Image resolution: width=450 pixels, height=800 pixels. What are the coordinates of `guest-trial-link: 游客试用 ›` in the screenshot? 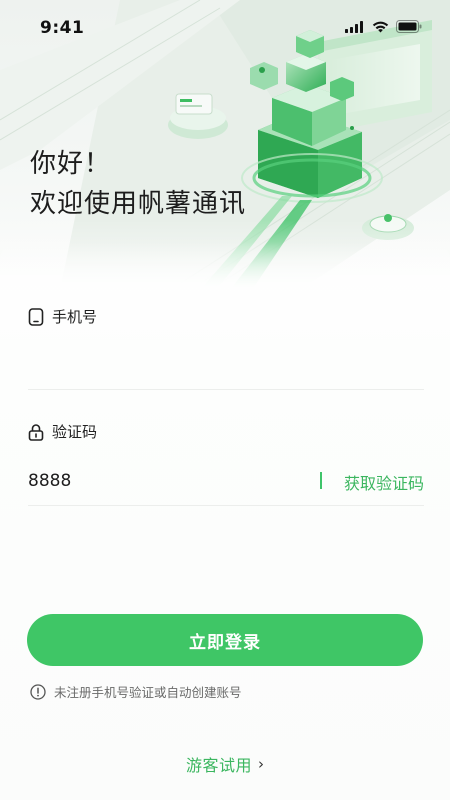 It's located at (225, 764).